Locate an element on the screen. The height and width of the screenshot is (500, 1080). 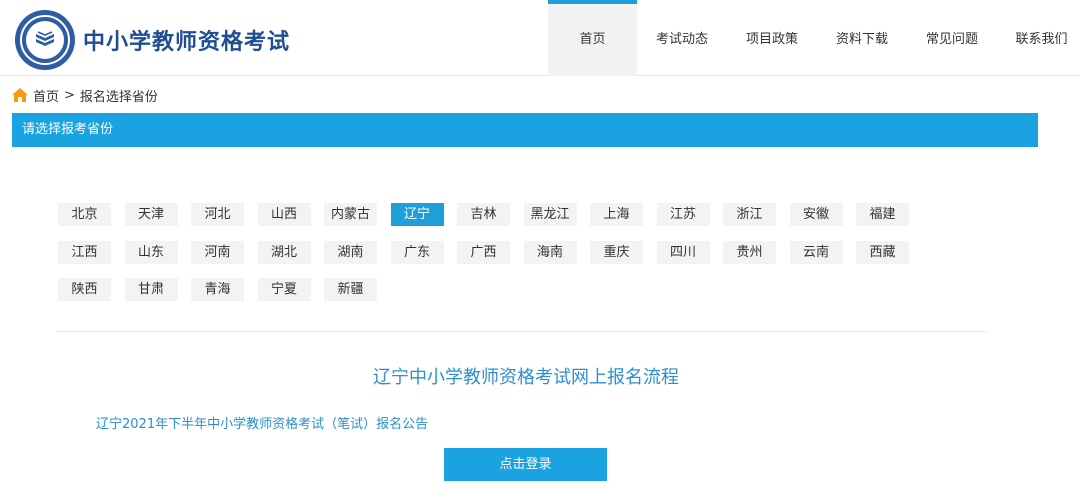
province-button: 贵州 is located at coordinates (749, 252).